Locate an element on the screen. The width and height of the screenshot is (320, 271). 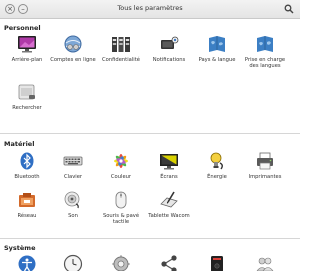
settings-item-date-time is located at coordinates (73, 262).